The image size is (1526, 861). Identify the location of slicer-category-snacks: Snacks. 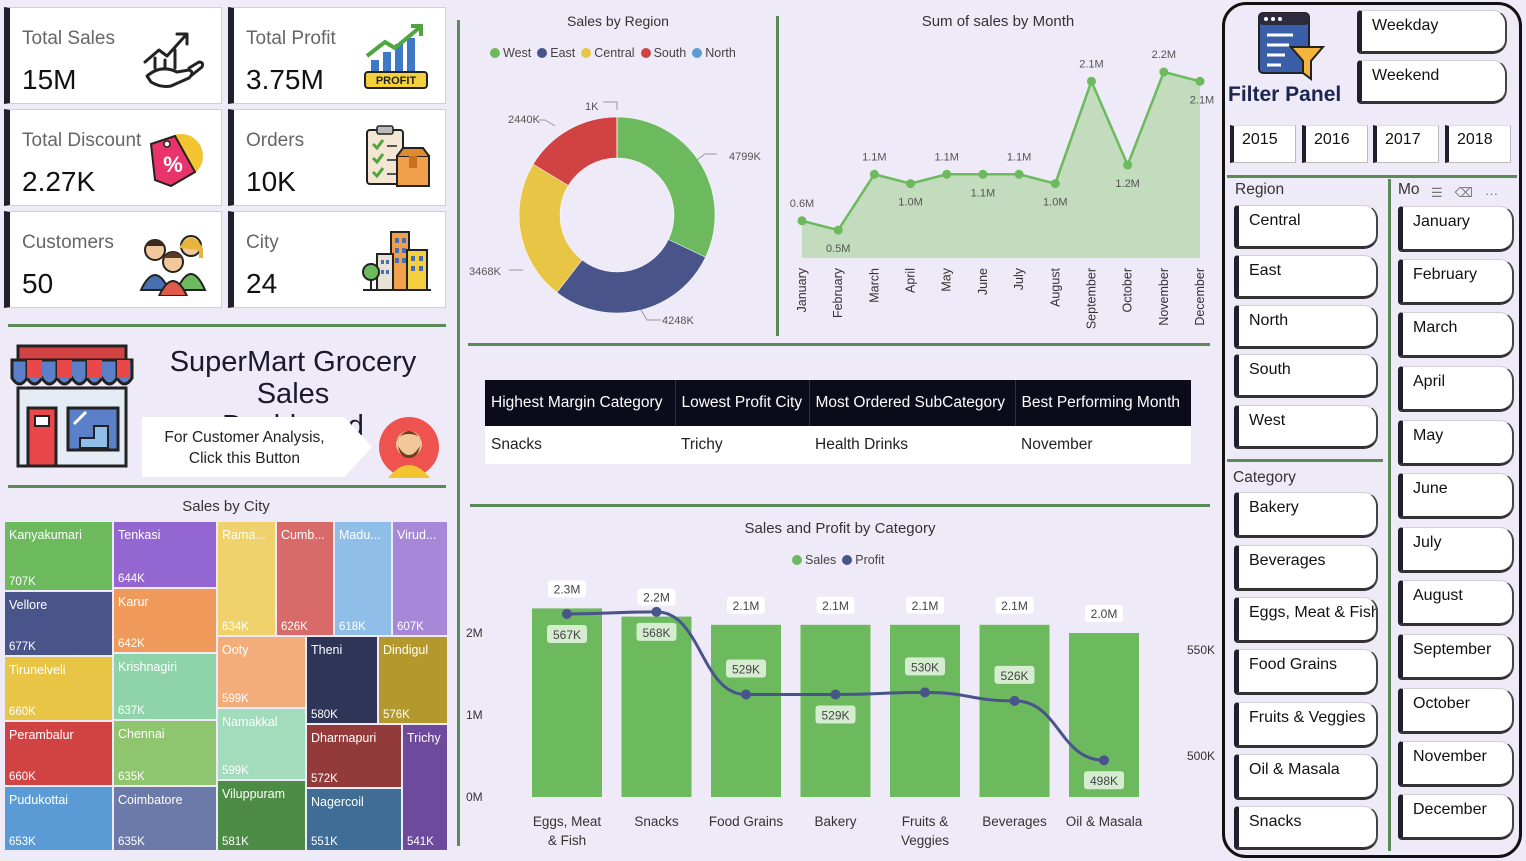
(1306, 828).